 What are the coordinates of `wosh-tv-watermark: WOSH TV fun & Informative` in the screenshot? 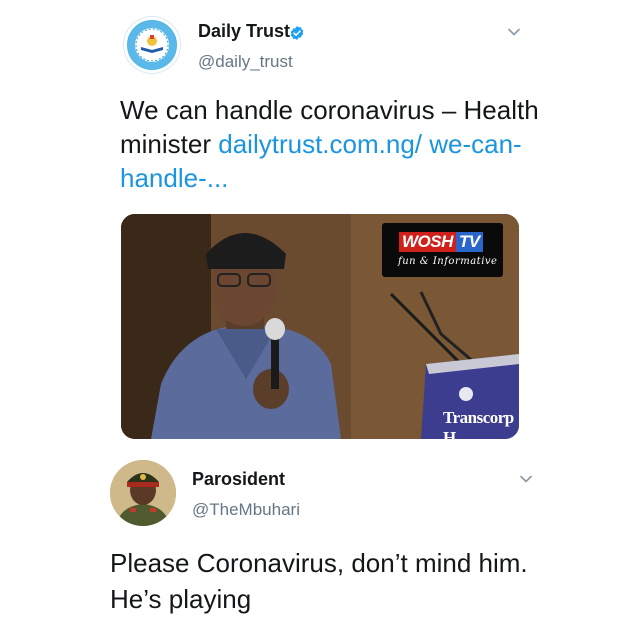 It's located at (442, 250).